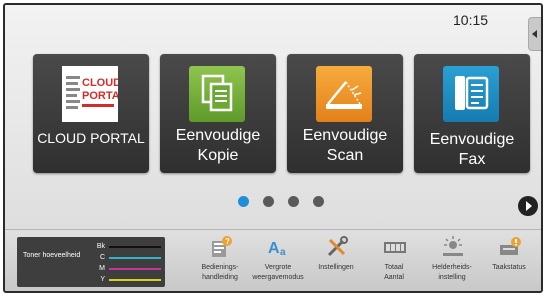 This screenshot has width=546, height=296. I want to click on cloud-portal-logo-icon: CLOUD PORTAL, so click(94, 94).